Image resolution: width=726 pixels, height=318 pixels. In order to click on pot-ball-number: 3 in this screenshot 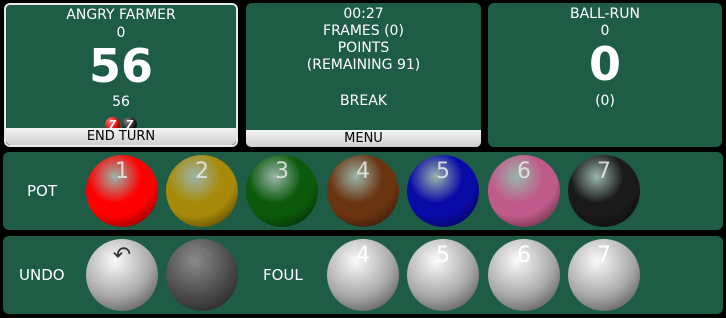, I will do `click(282, 171)`.